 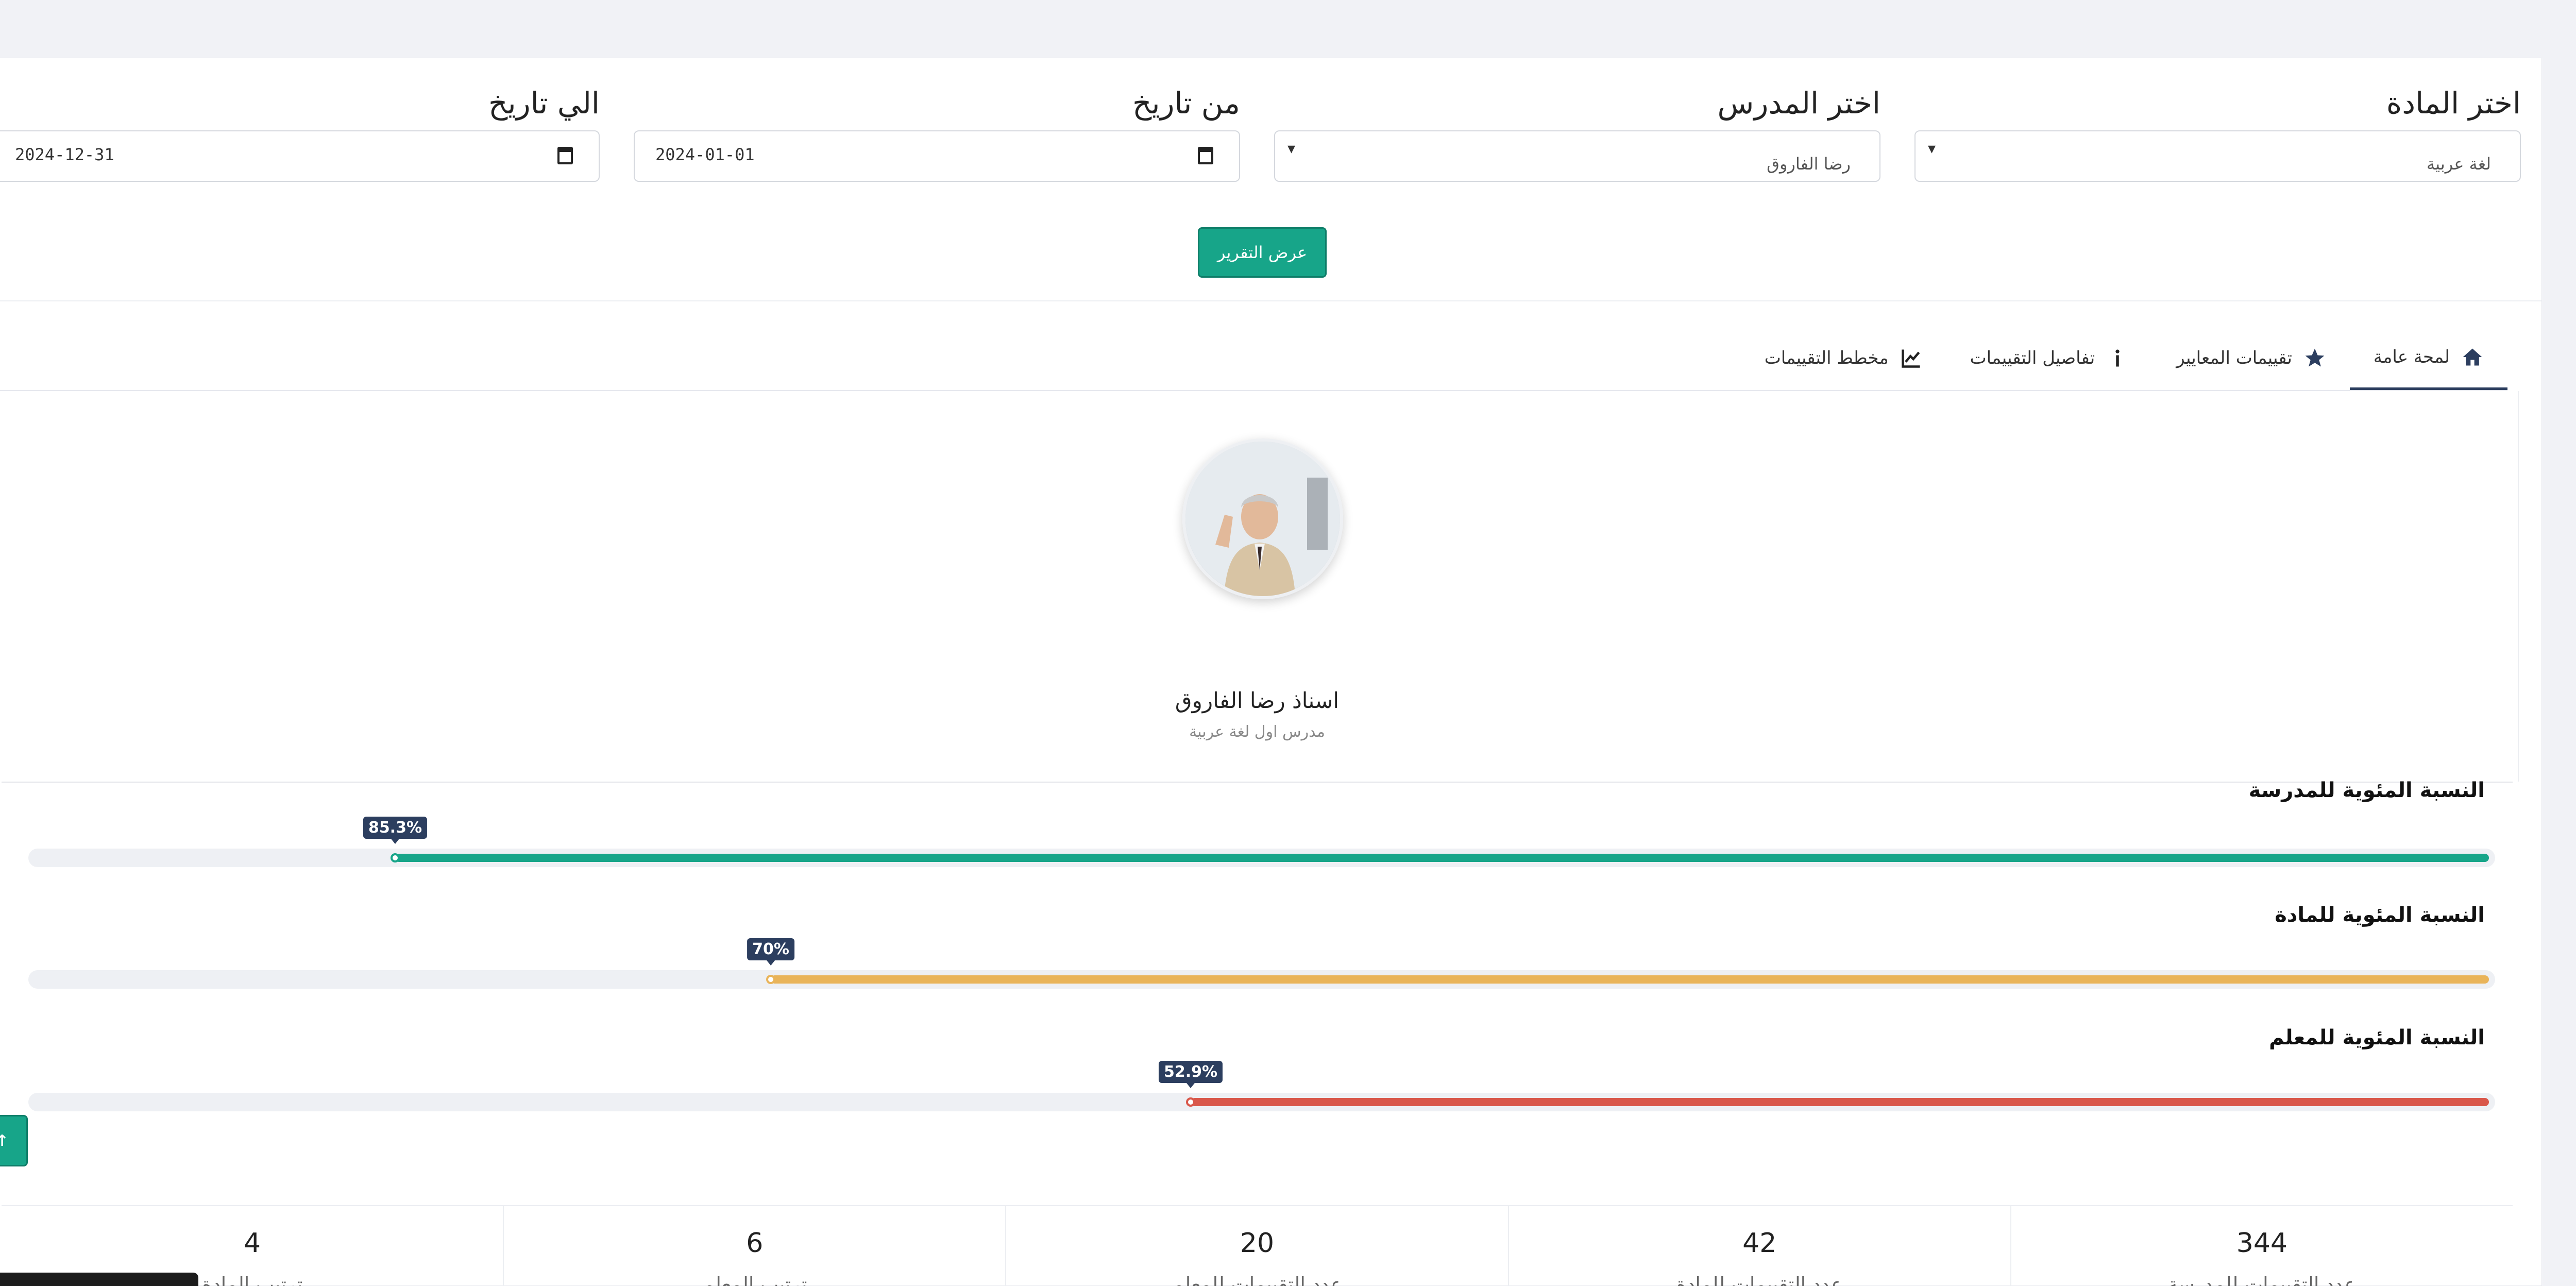 I want to click on stat-label: عدد التقييمات للمدرسة, so click(x=2262, y=1279).